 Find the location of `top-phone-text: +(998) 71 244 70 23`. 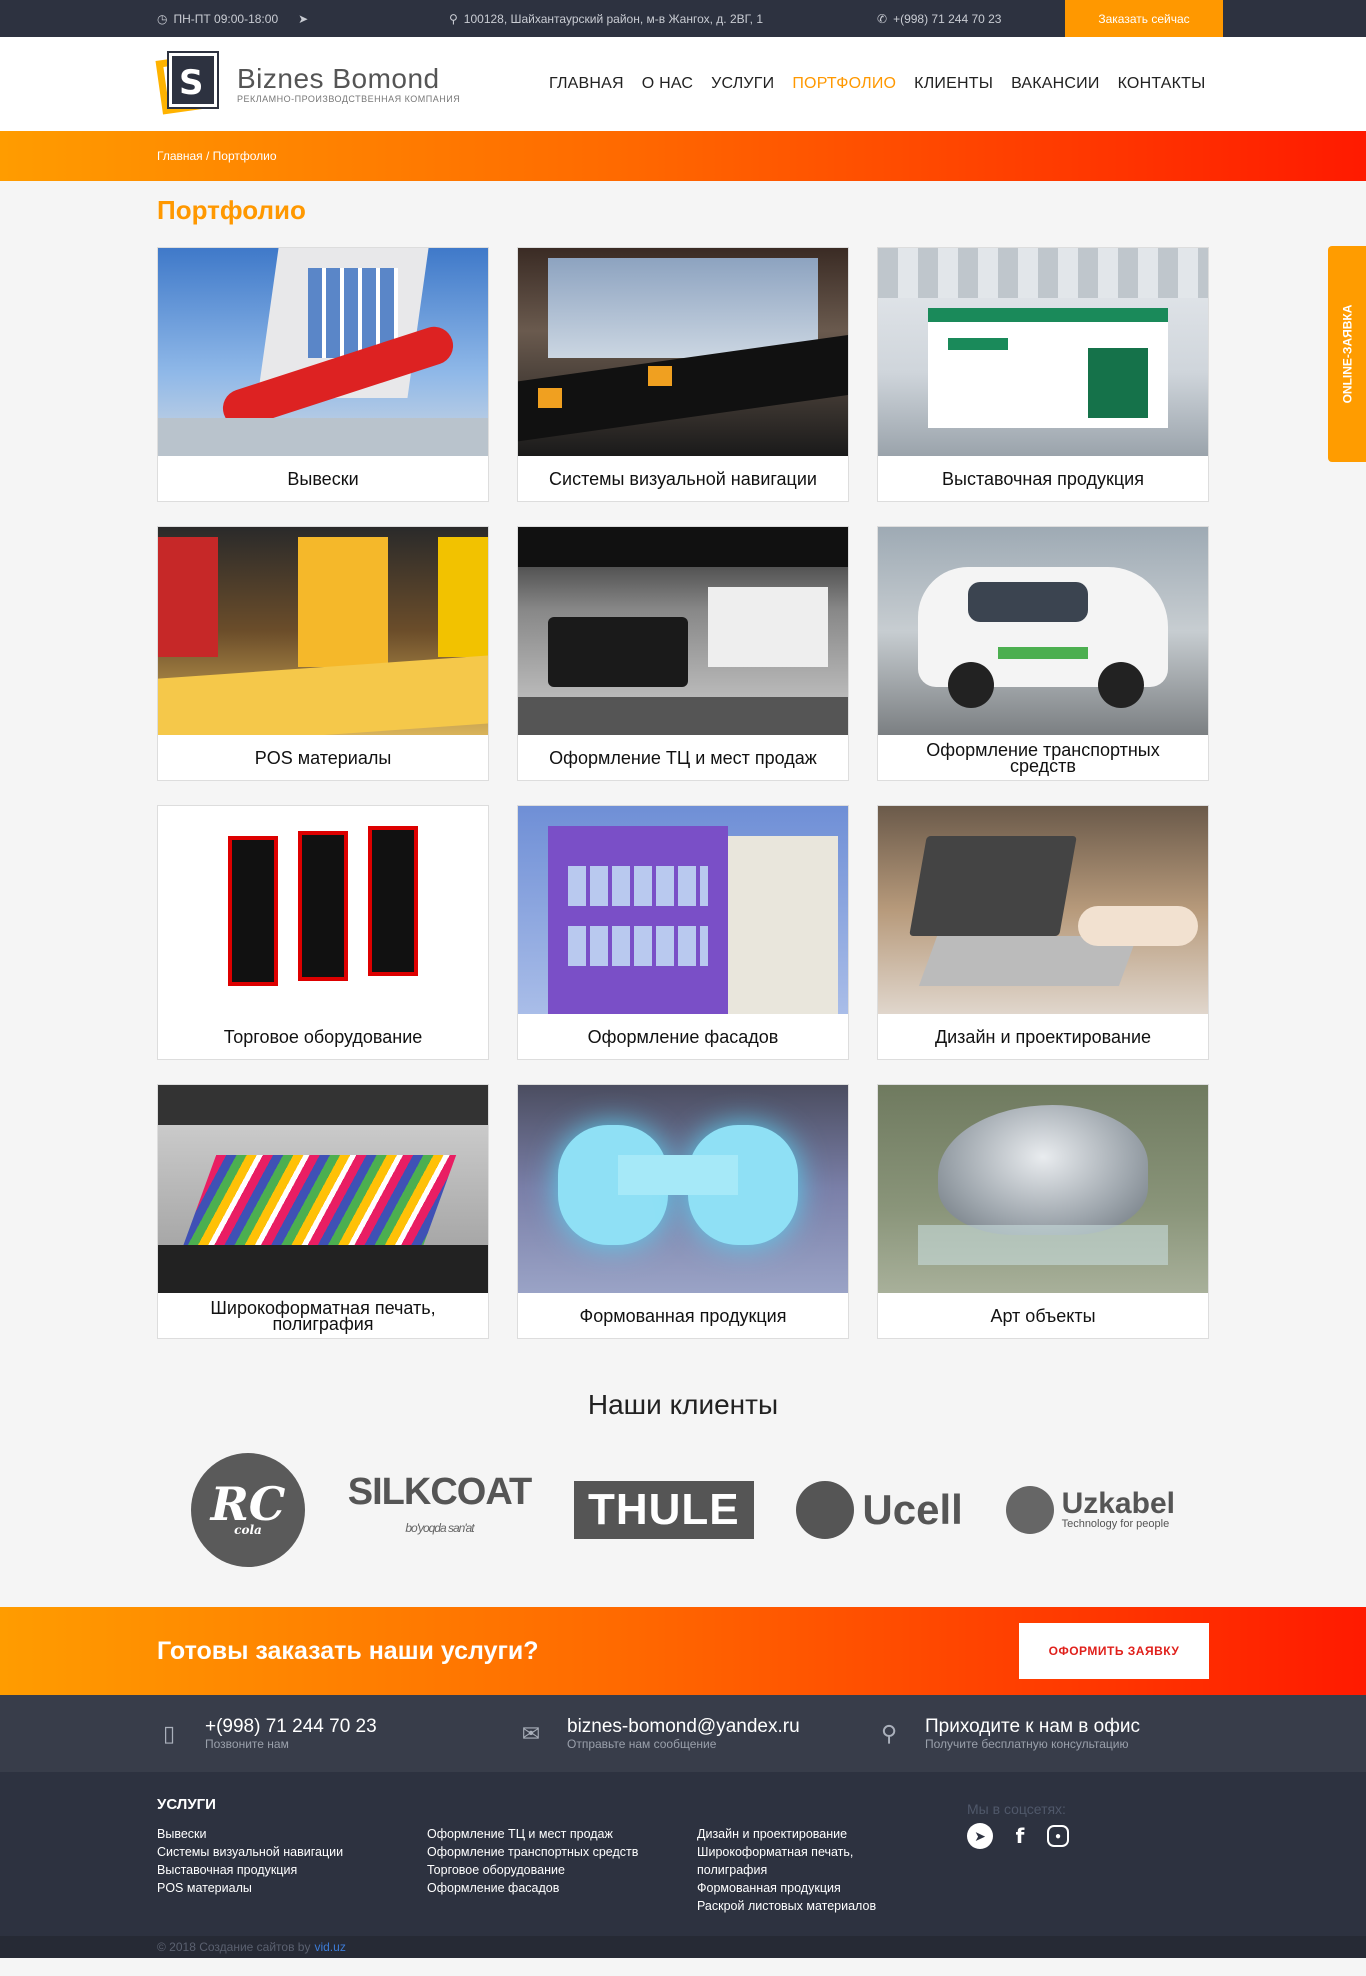

top-phone-text: +(998) 71 244 70 23 is located at coordinates (947, 18).